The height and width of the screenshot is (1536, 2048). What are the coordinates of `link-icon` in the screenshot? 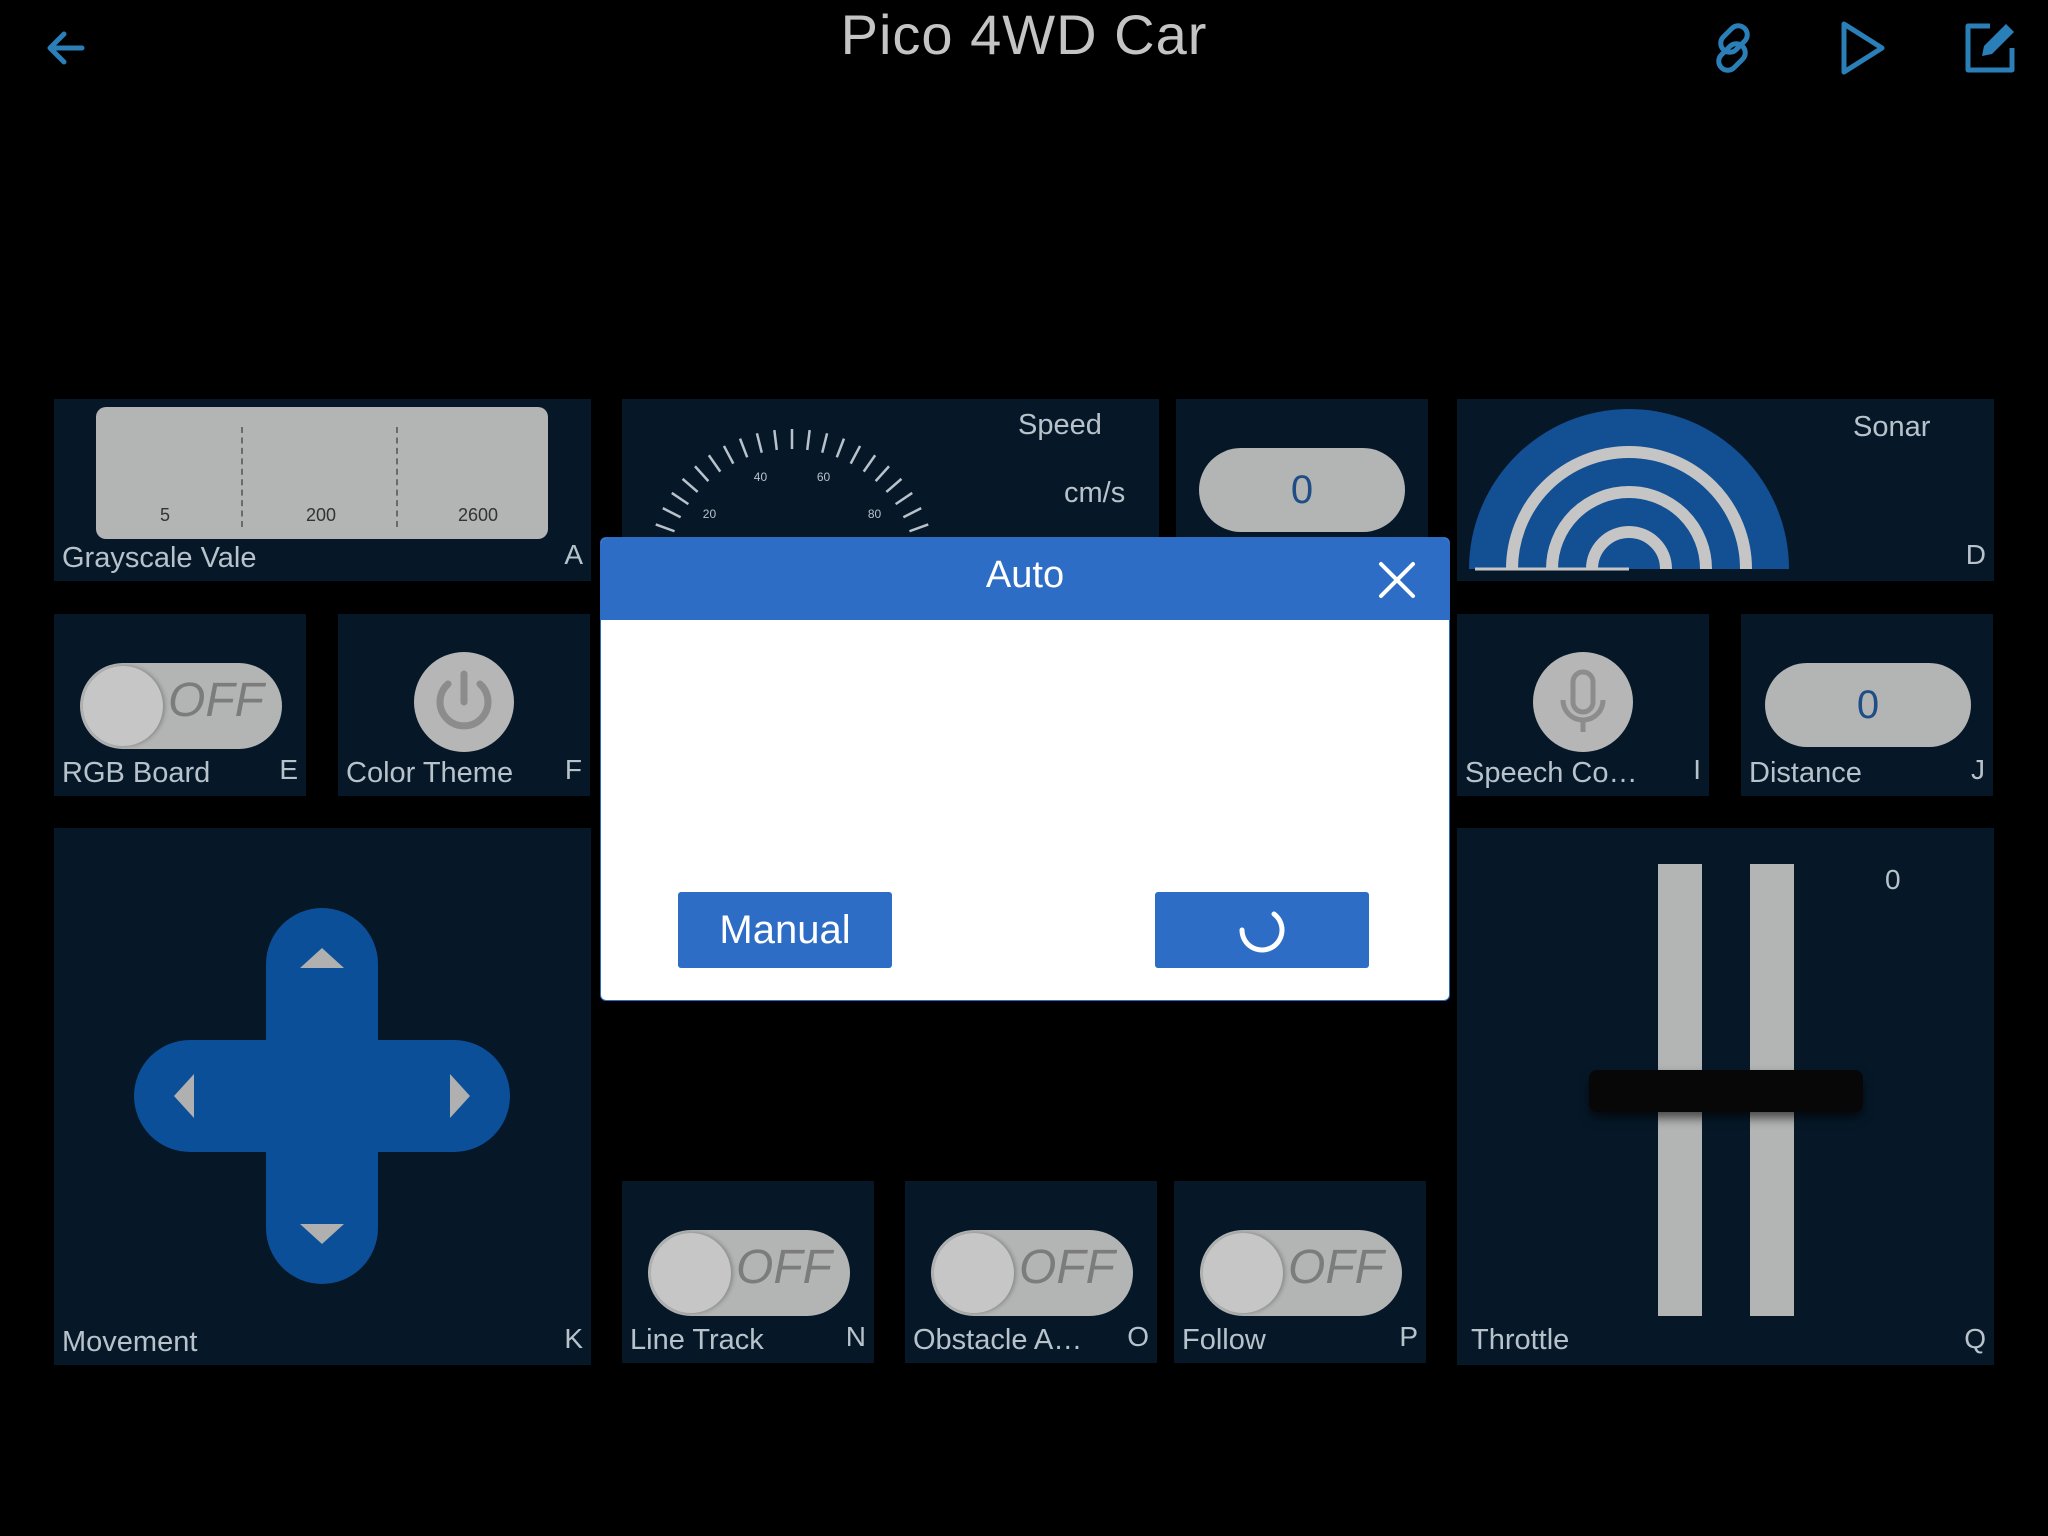 It's located at (1733, 48).